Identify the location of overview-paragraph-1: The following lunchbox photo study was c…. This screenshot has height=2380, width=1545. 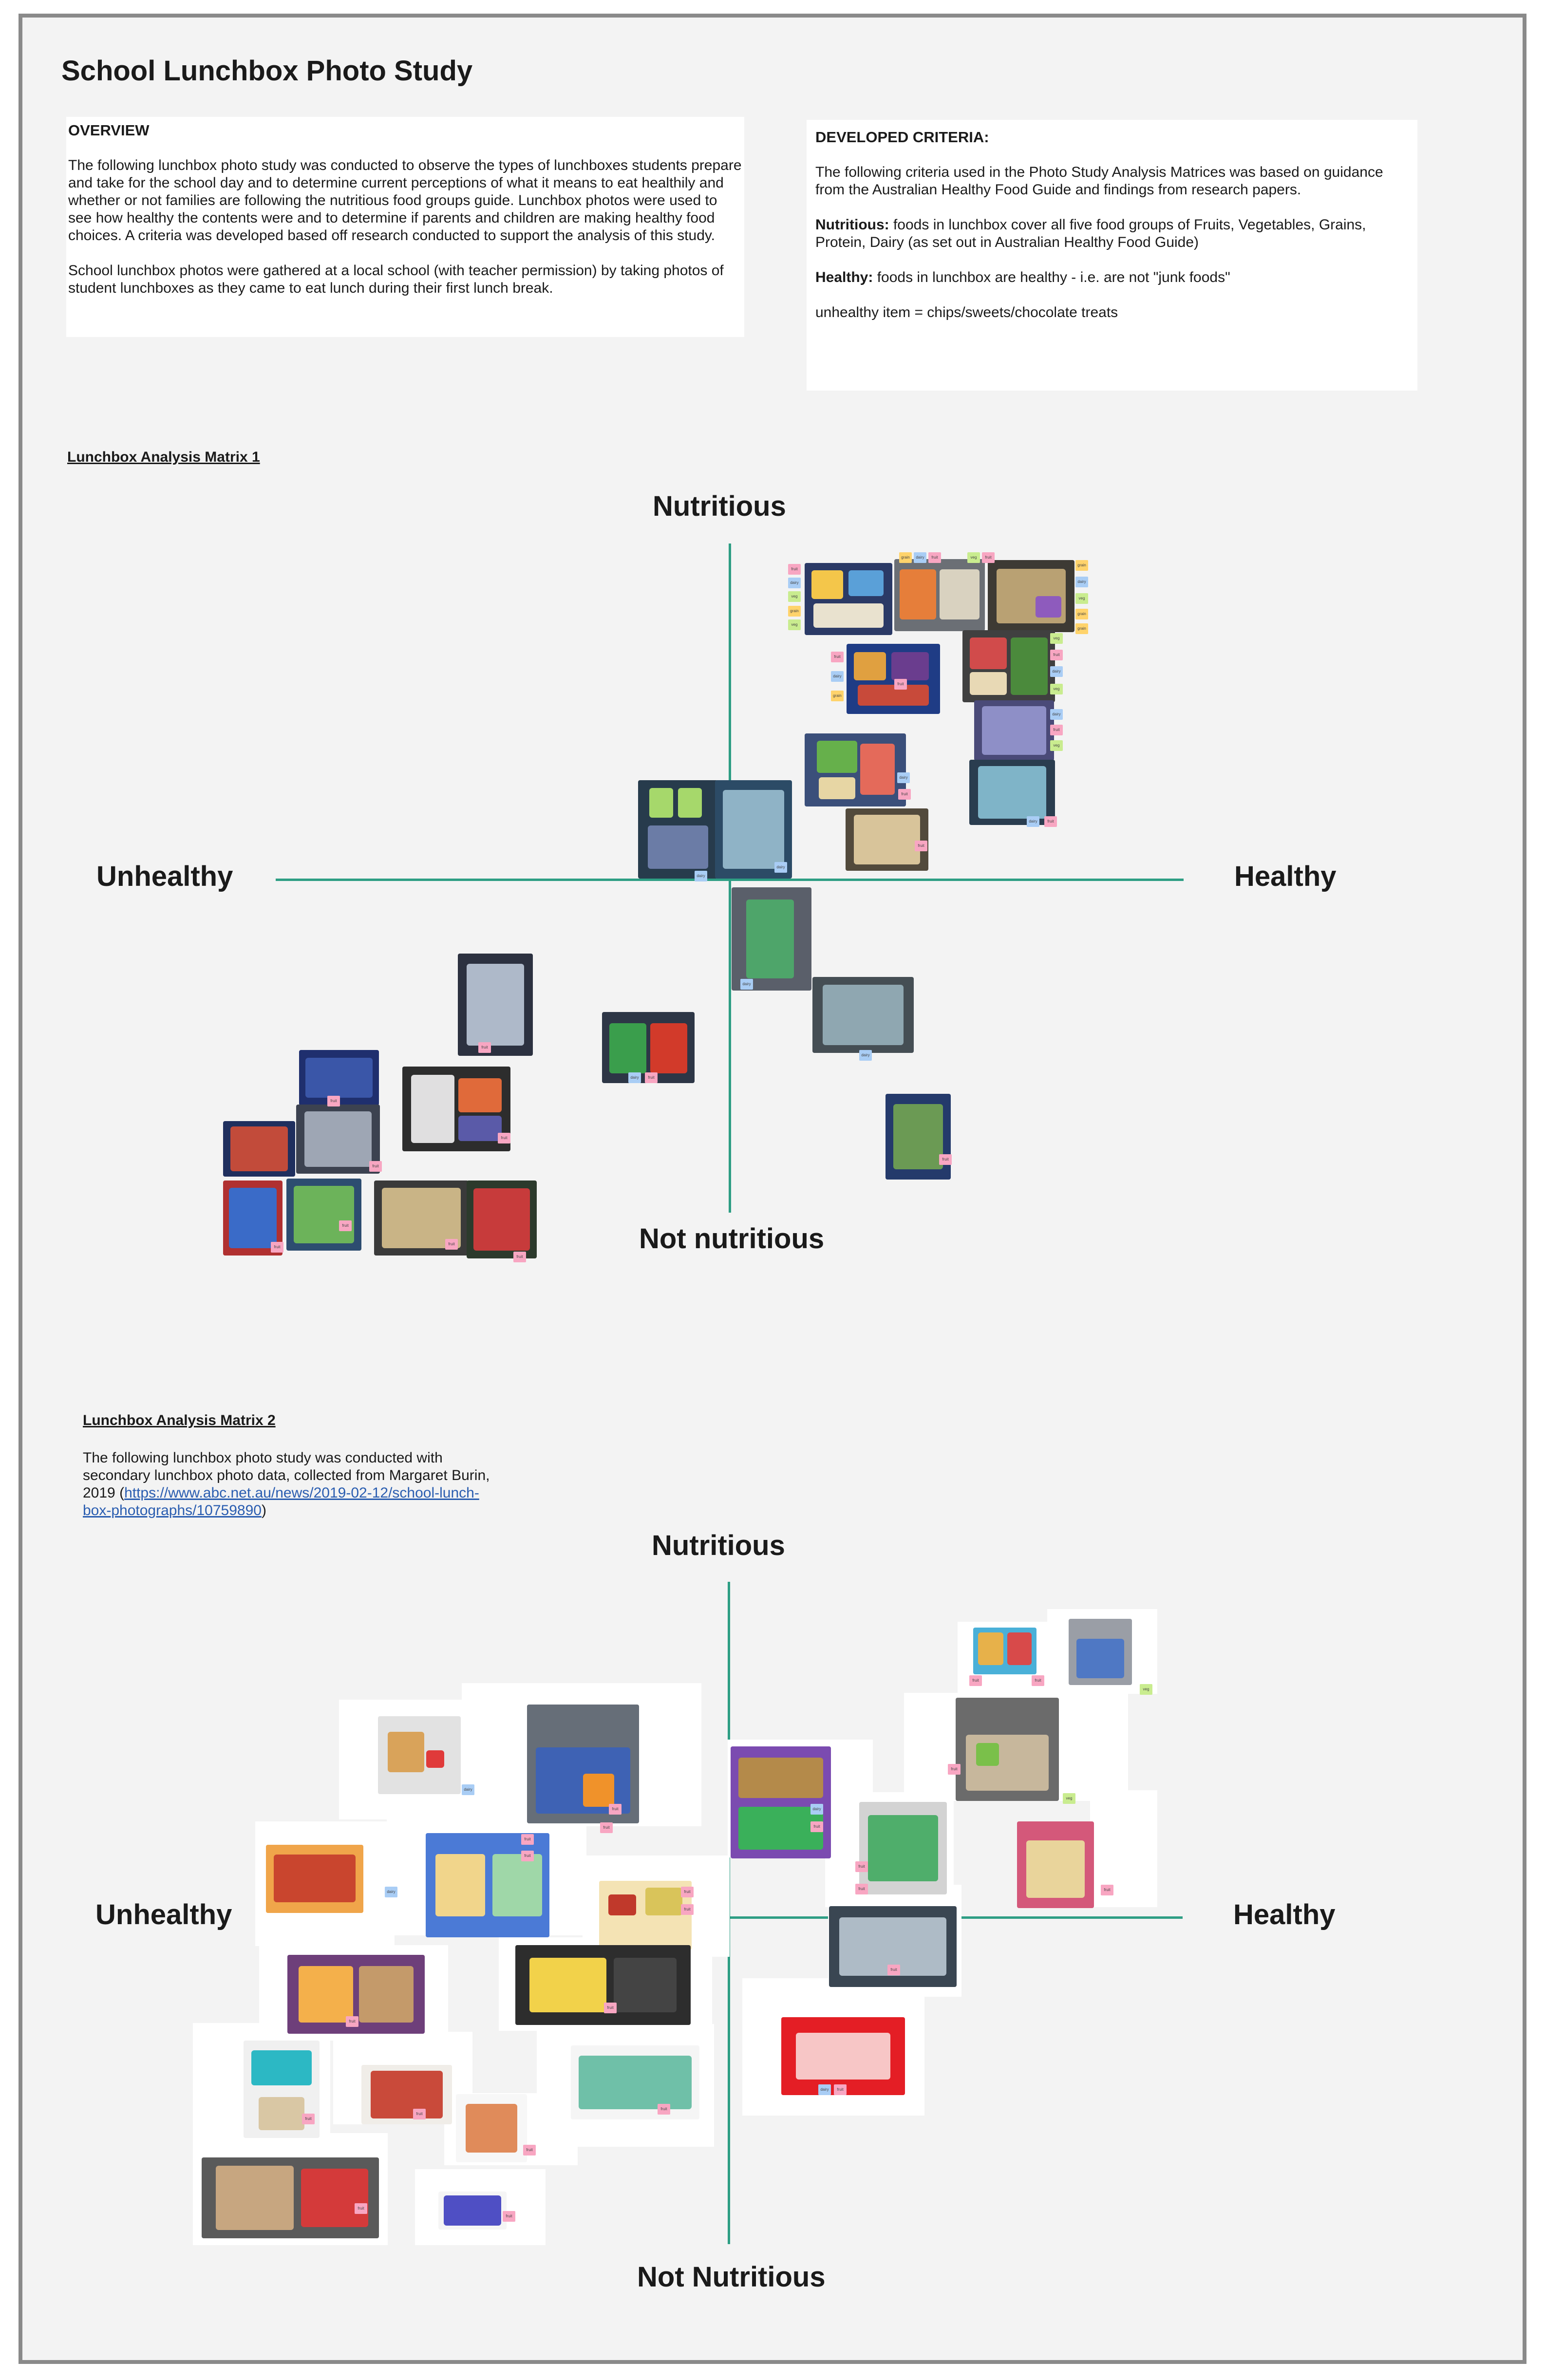
(405, 200).